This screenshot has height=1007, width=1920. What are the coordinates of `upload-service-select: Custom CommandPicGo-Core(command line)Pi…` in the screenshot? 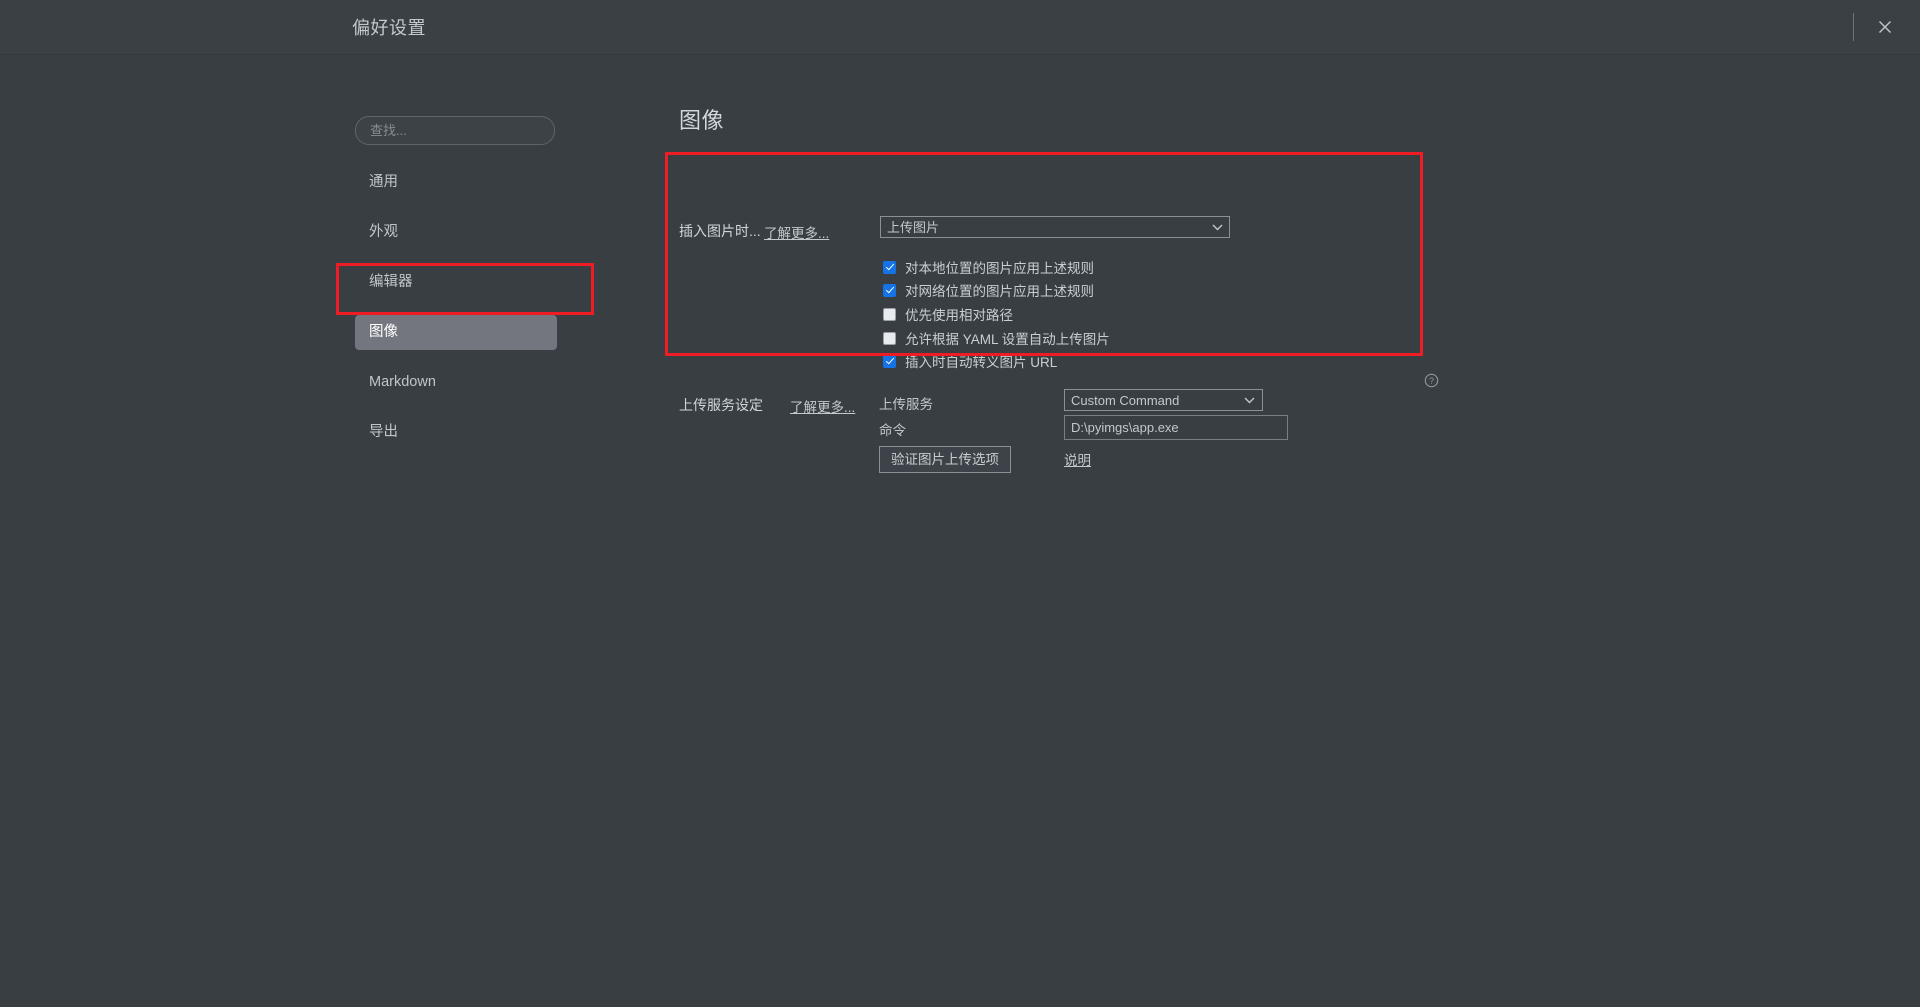 It's located at (1163, 400).